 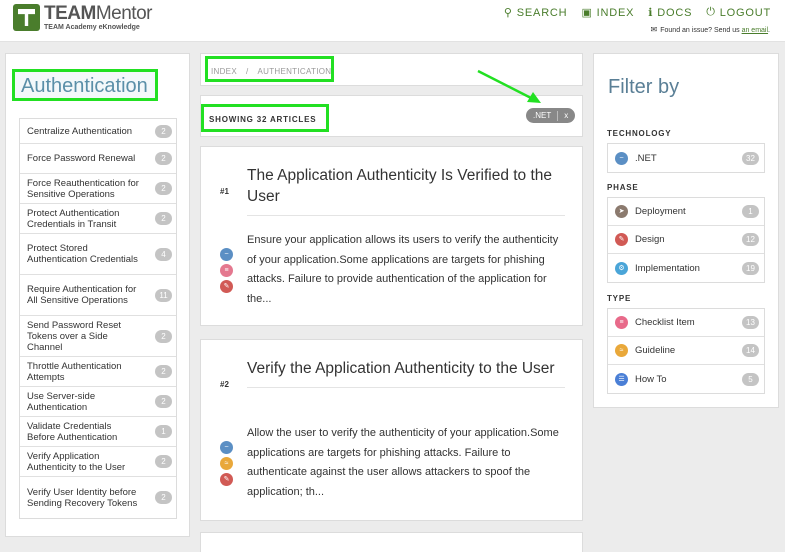 I want to click on filter-item-howto: ☰ How To 5, so click(x=686, y=379).